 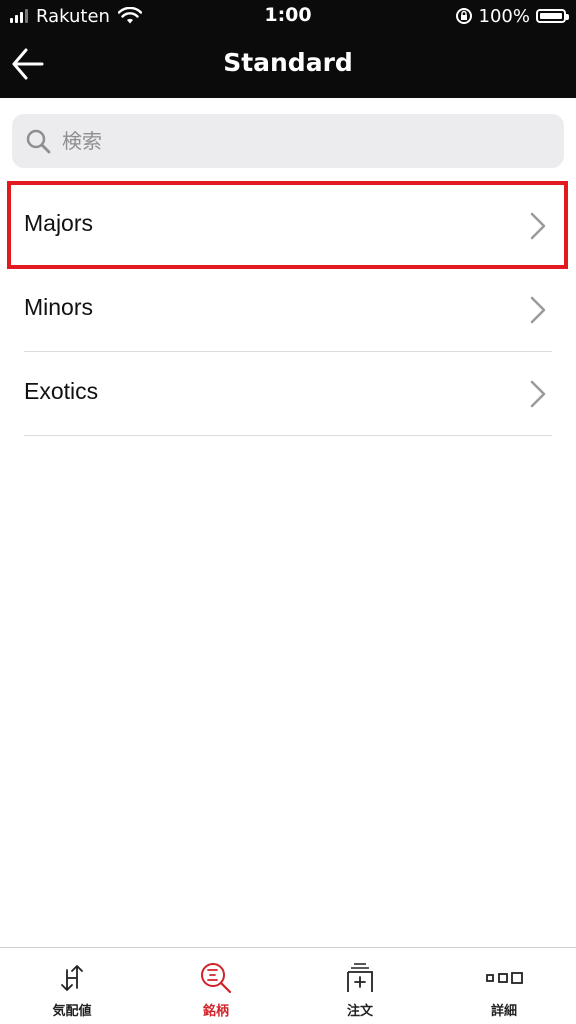 I want to click on search-bar, so click(x=288, y=141).